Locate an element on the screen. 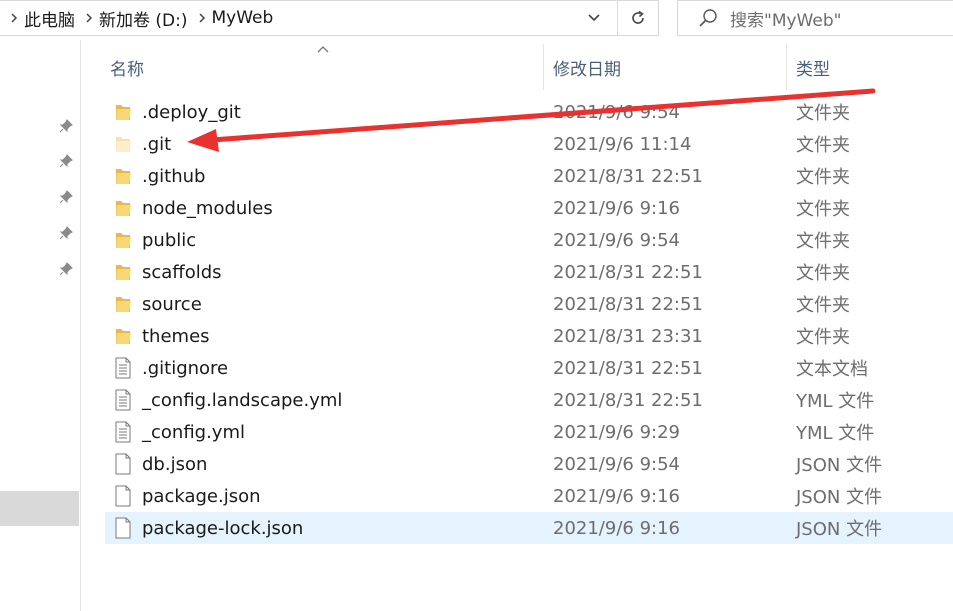 This screenshot has height=611, width=953. chevron-down-icon is located at coordinates (594, 18).